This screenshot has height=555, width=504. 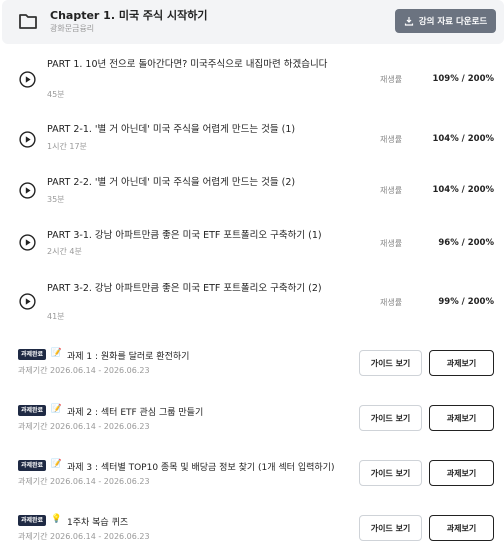 What do you see at coordinates (408, 21) in the screenshot?
I see `download-icon` at bounding box center [408, 21].